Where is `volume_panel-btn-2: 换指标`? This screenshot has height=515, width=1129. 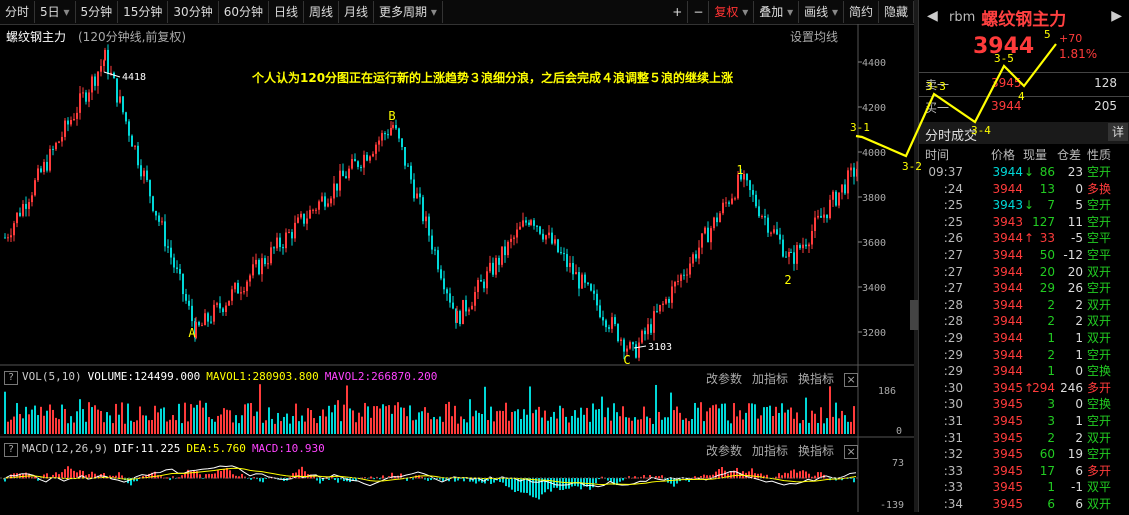 volume_panel-btn-2: 换指标 is located at coordinates (816, 379).